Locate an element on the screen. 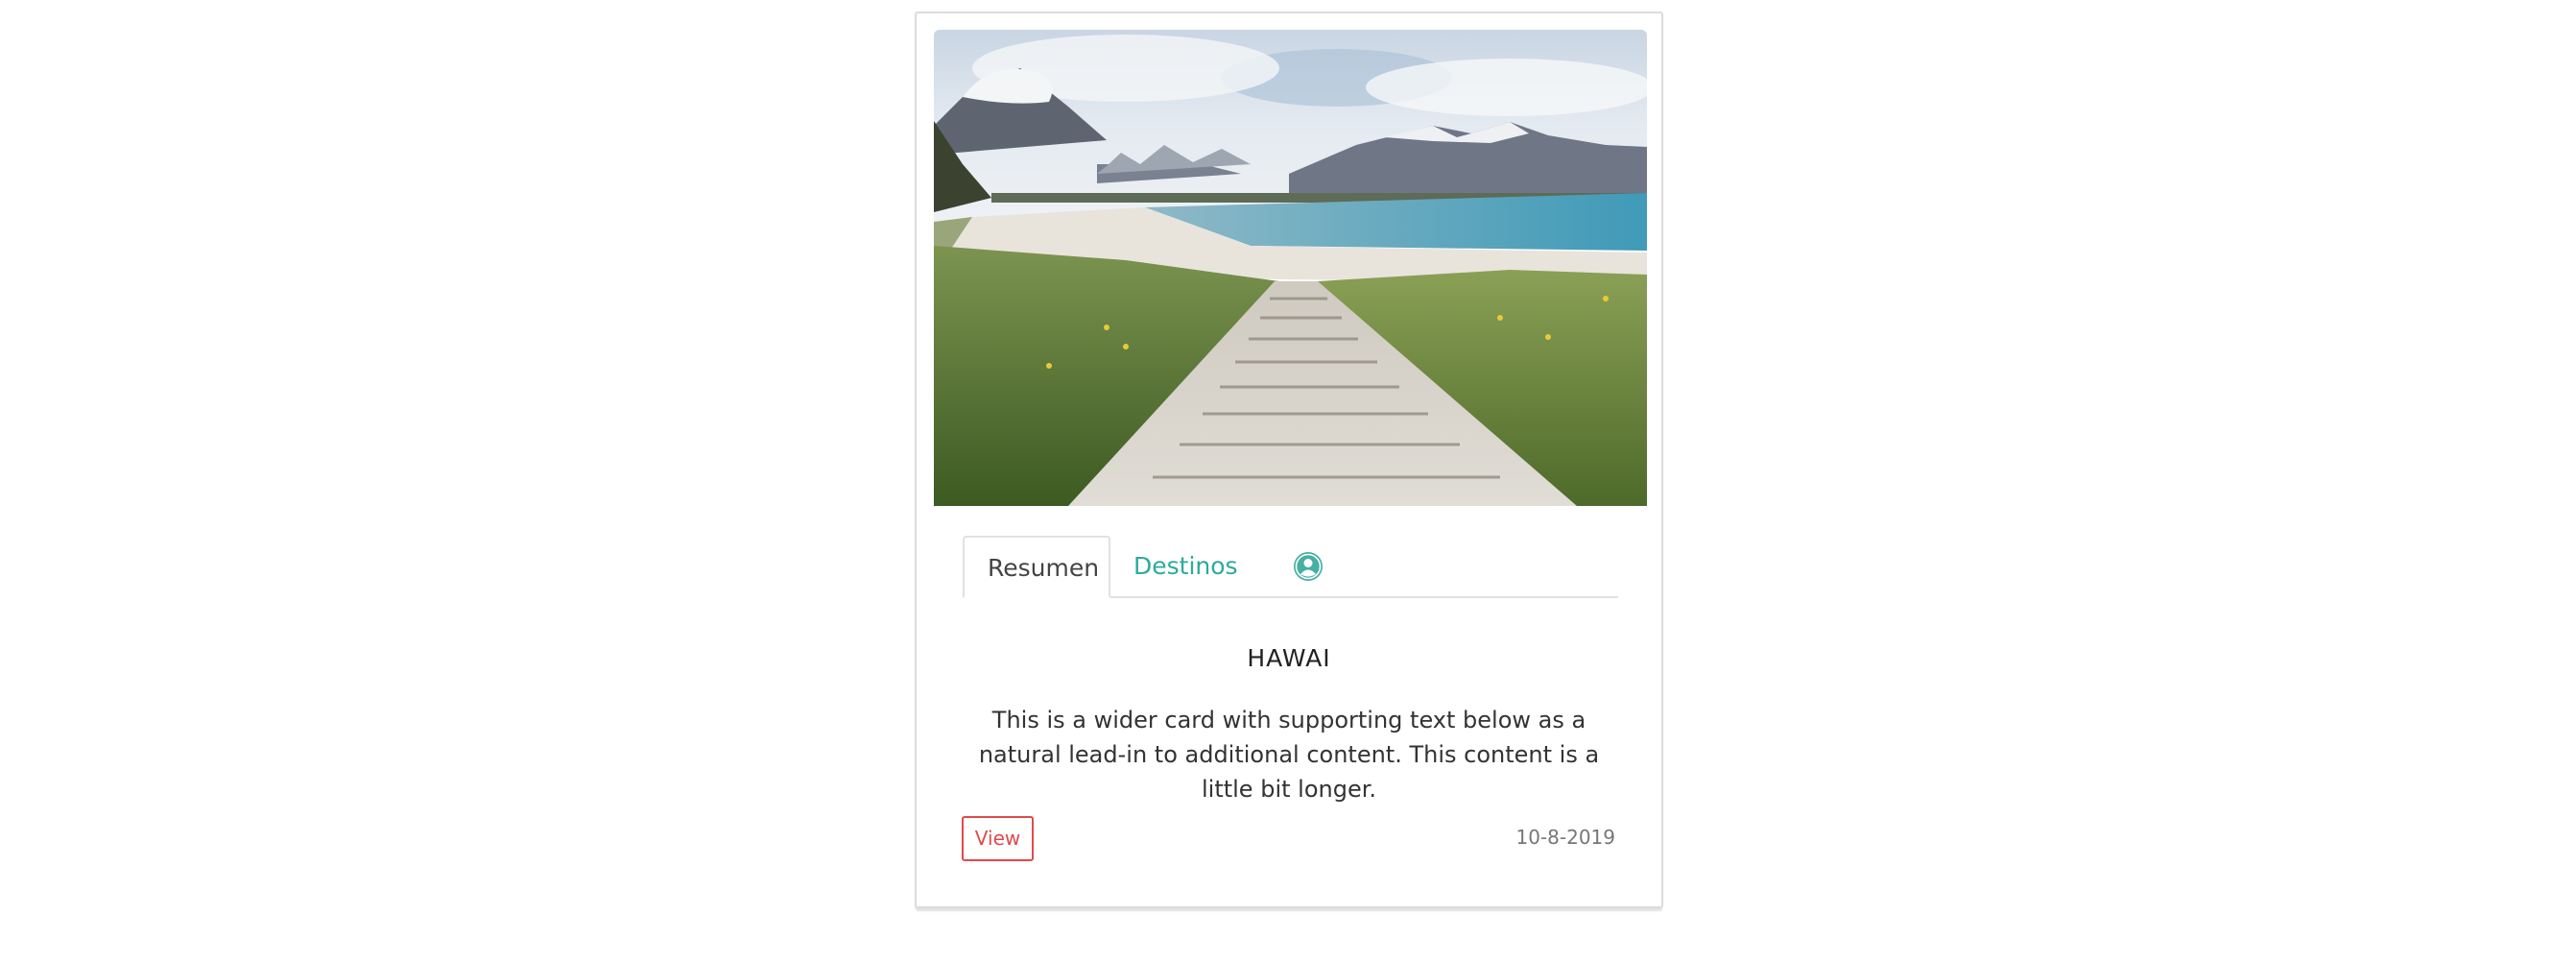 The width and height of the screenshot is (2576, 962). tab-resumen: Resumen is located at coordinates (1036, 567).